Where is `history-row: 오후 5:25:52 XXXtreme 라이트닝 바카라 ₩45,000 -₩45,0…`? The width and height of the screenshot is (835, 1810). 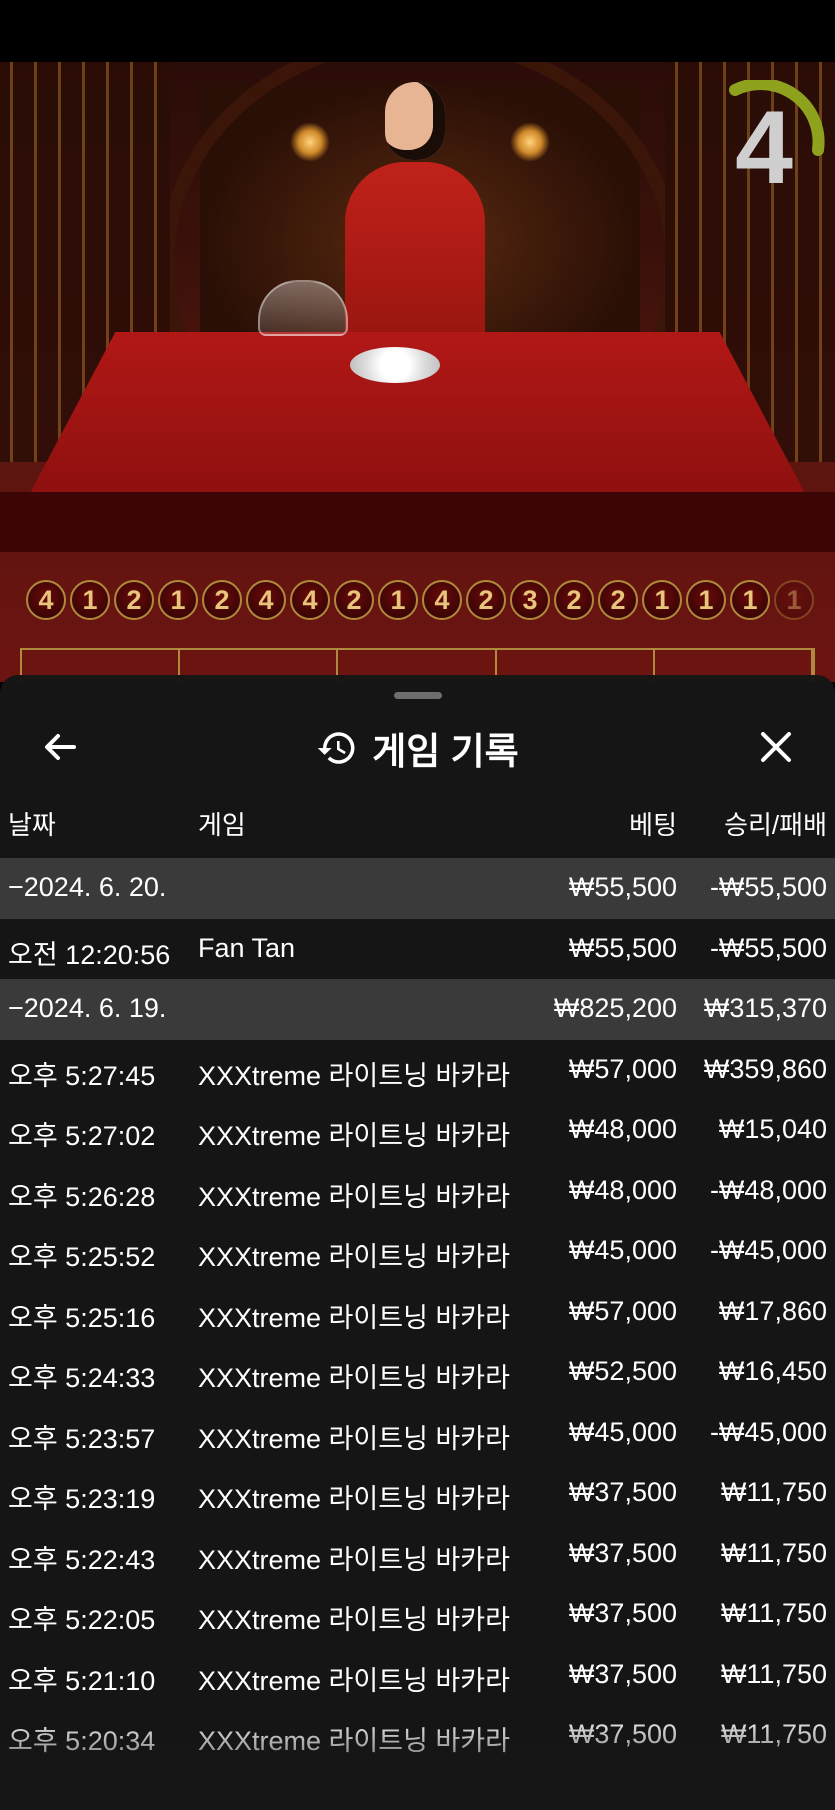 history-row: 오후 5:25:52 XXXtreme 라이트닝 바카라 ₩45,000 -₩45,0… is located at coordinates (417, 1251).